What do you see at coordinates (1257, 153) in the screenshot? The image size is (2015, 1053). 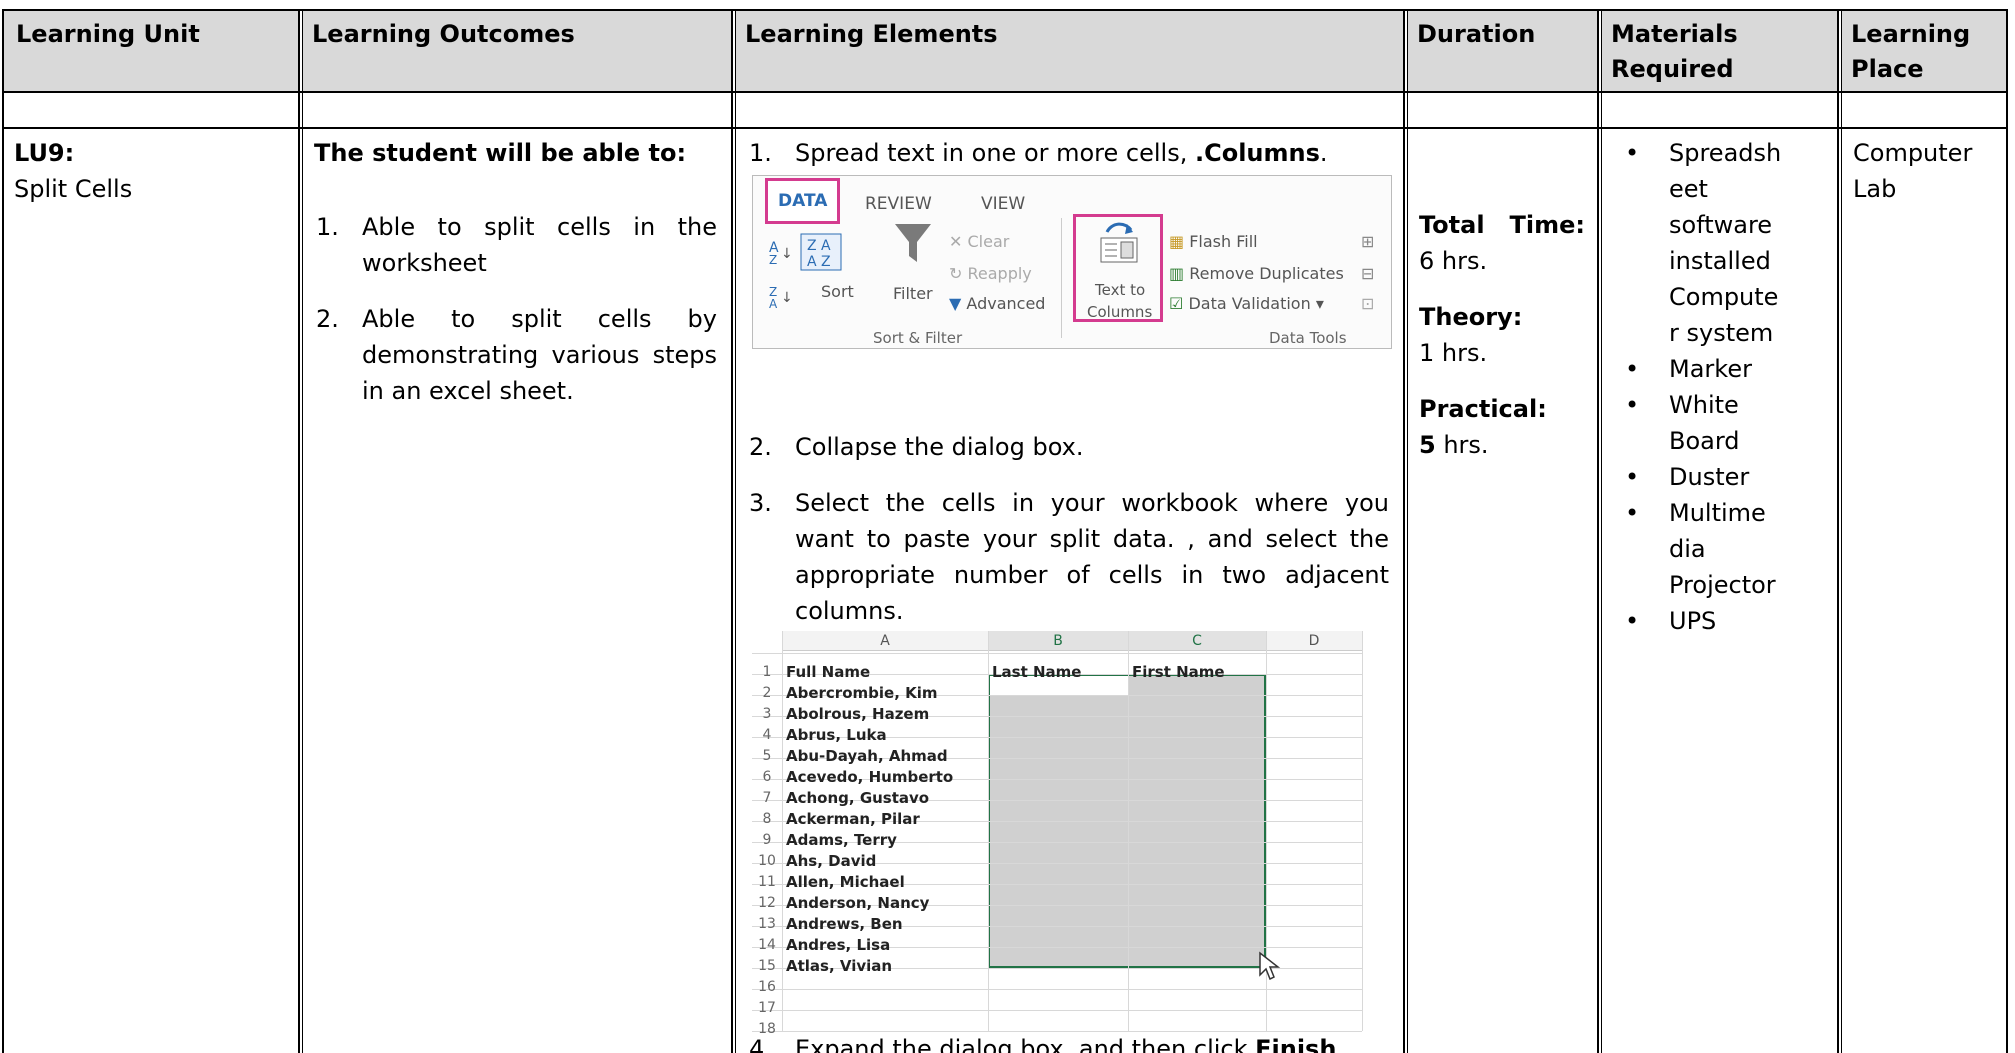 I see `step-text-bold: .Columns` at bounding box center [1257, 153].